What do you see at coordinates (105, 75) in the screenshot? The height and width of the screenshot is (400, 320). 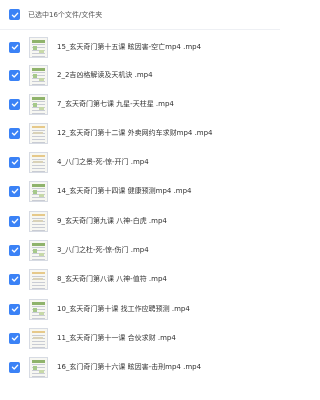 I see `file-name: 2_2吉凶格解读及天机诀 .mp4` at bounding box center [105, 75].